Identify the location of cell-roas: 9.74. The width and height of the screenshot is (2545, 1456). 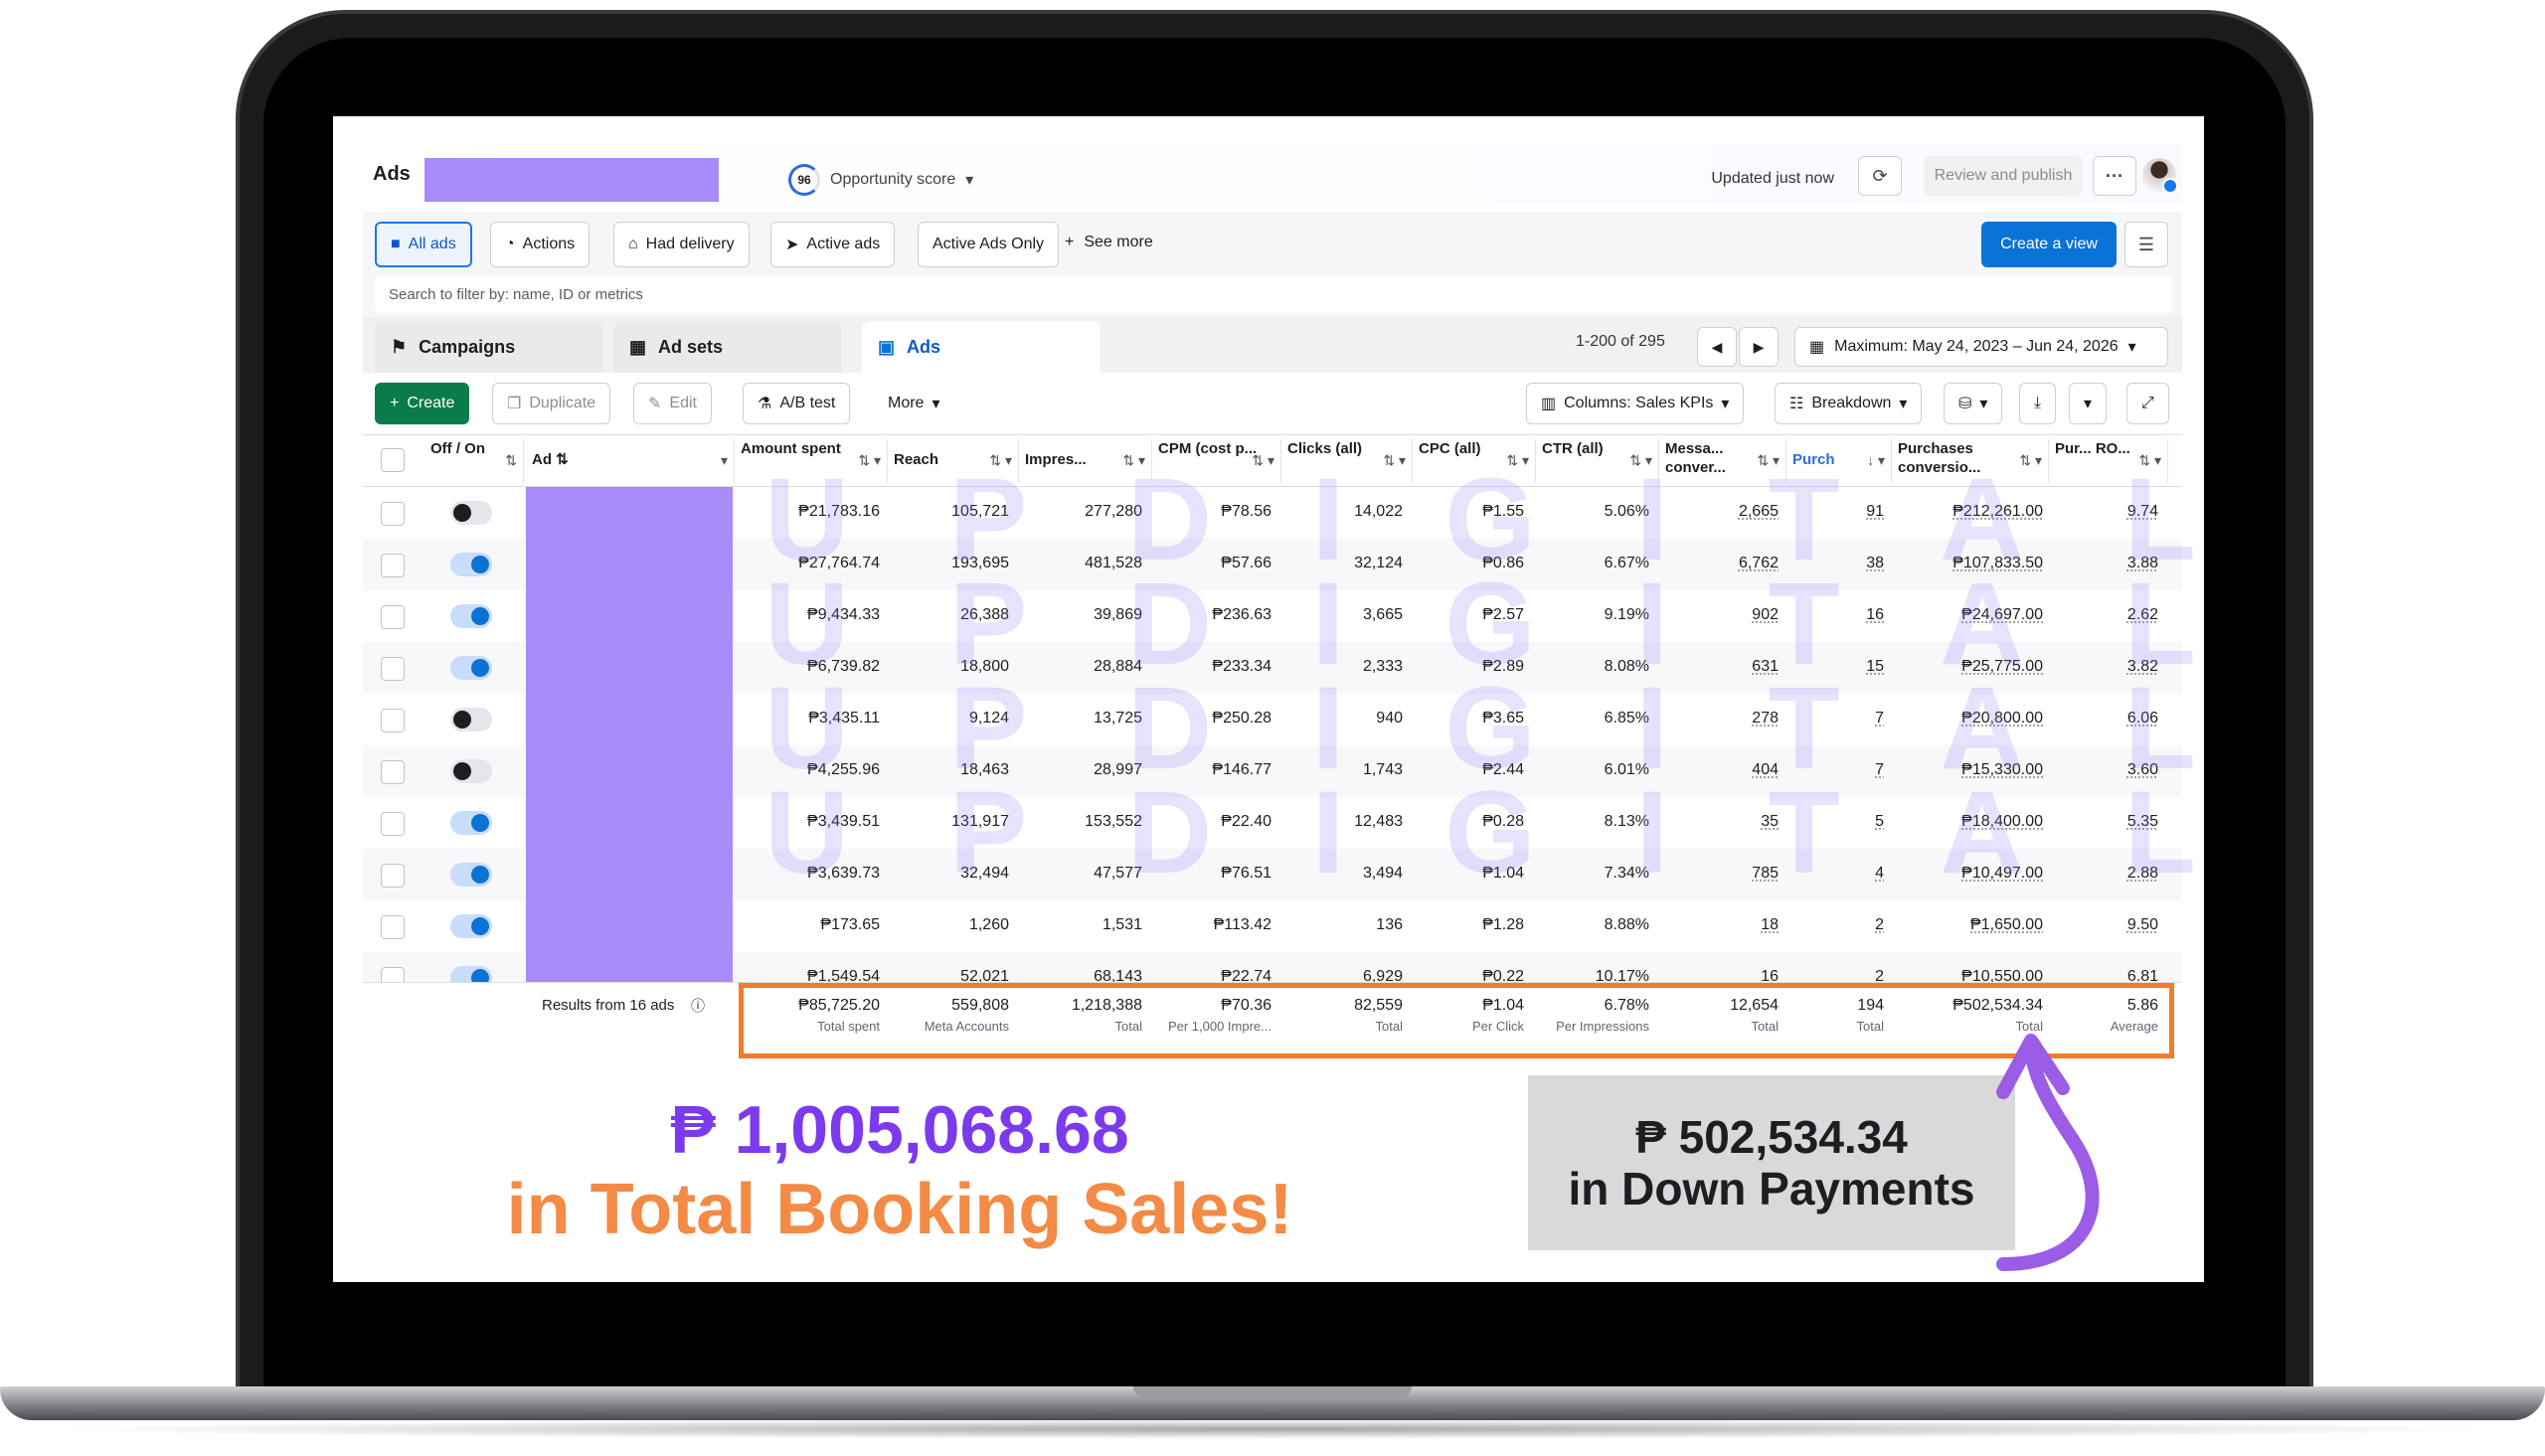
(2142, 512).